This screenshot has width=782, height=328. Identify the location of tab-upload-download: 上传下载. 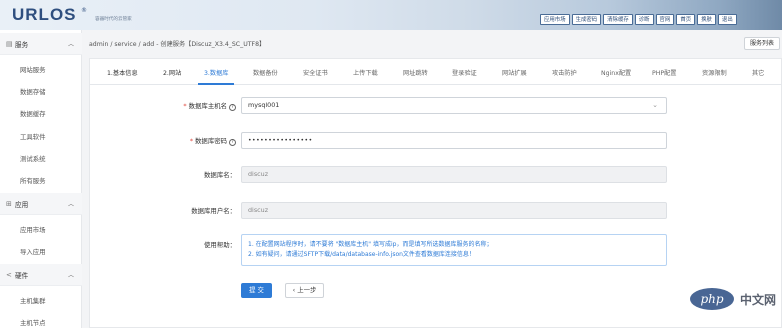
(365, 72).